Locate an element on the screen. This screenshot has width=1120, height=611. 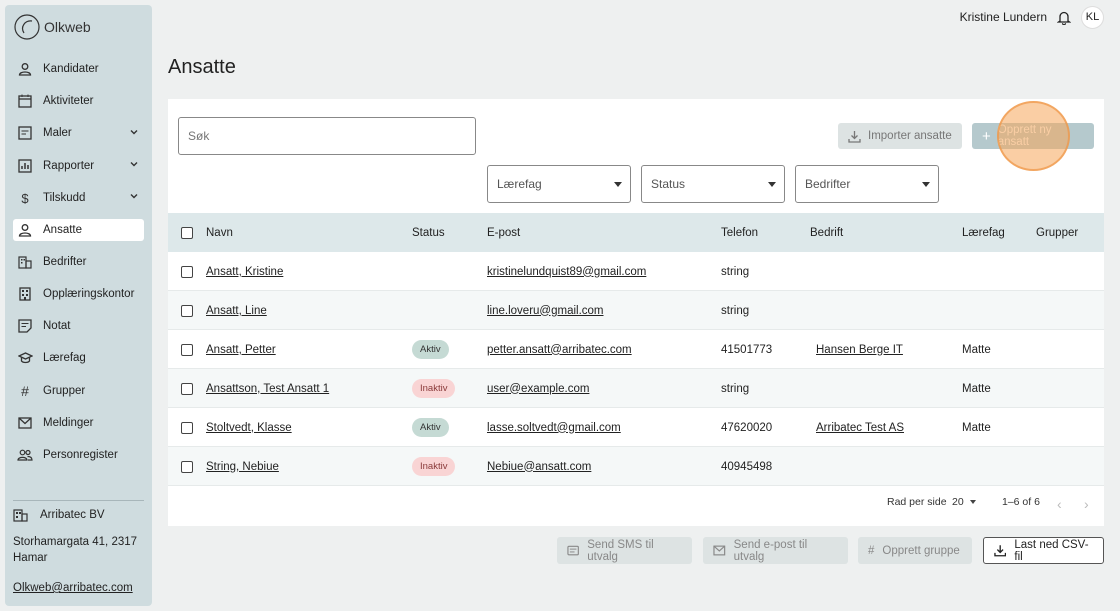
email-link: lasse.soltvedt@gmail.com is located at coordinates (554, 428).